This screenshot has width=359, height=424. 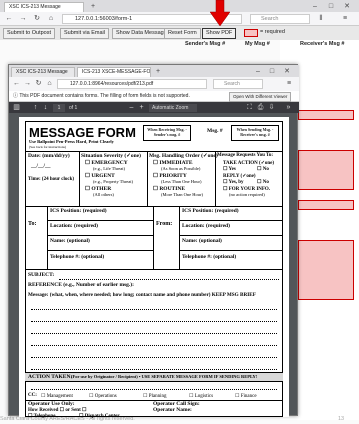 What do you see at coordinates (43, 72) in the screenshot?
I see `inner-tab-message: XSC ICS-213 Message` at bounding box center [43, 72].